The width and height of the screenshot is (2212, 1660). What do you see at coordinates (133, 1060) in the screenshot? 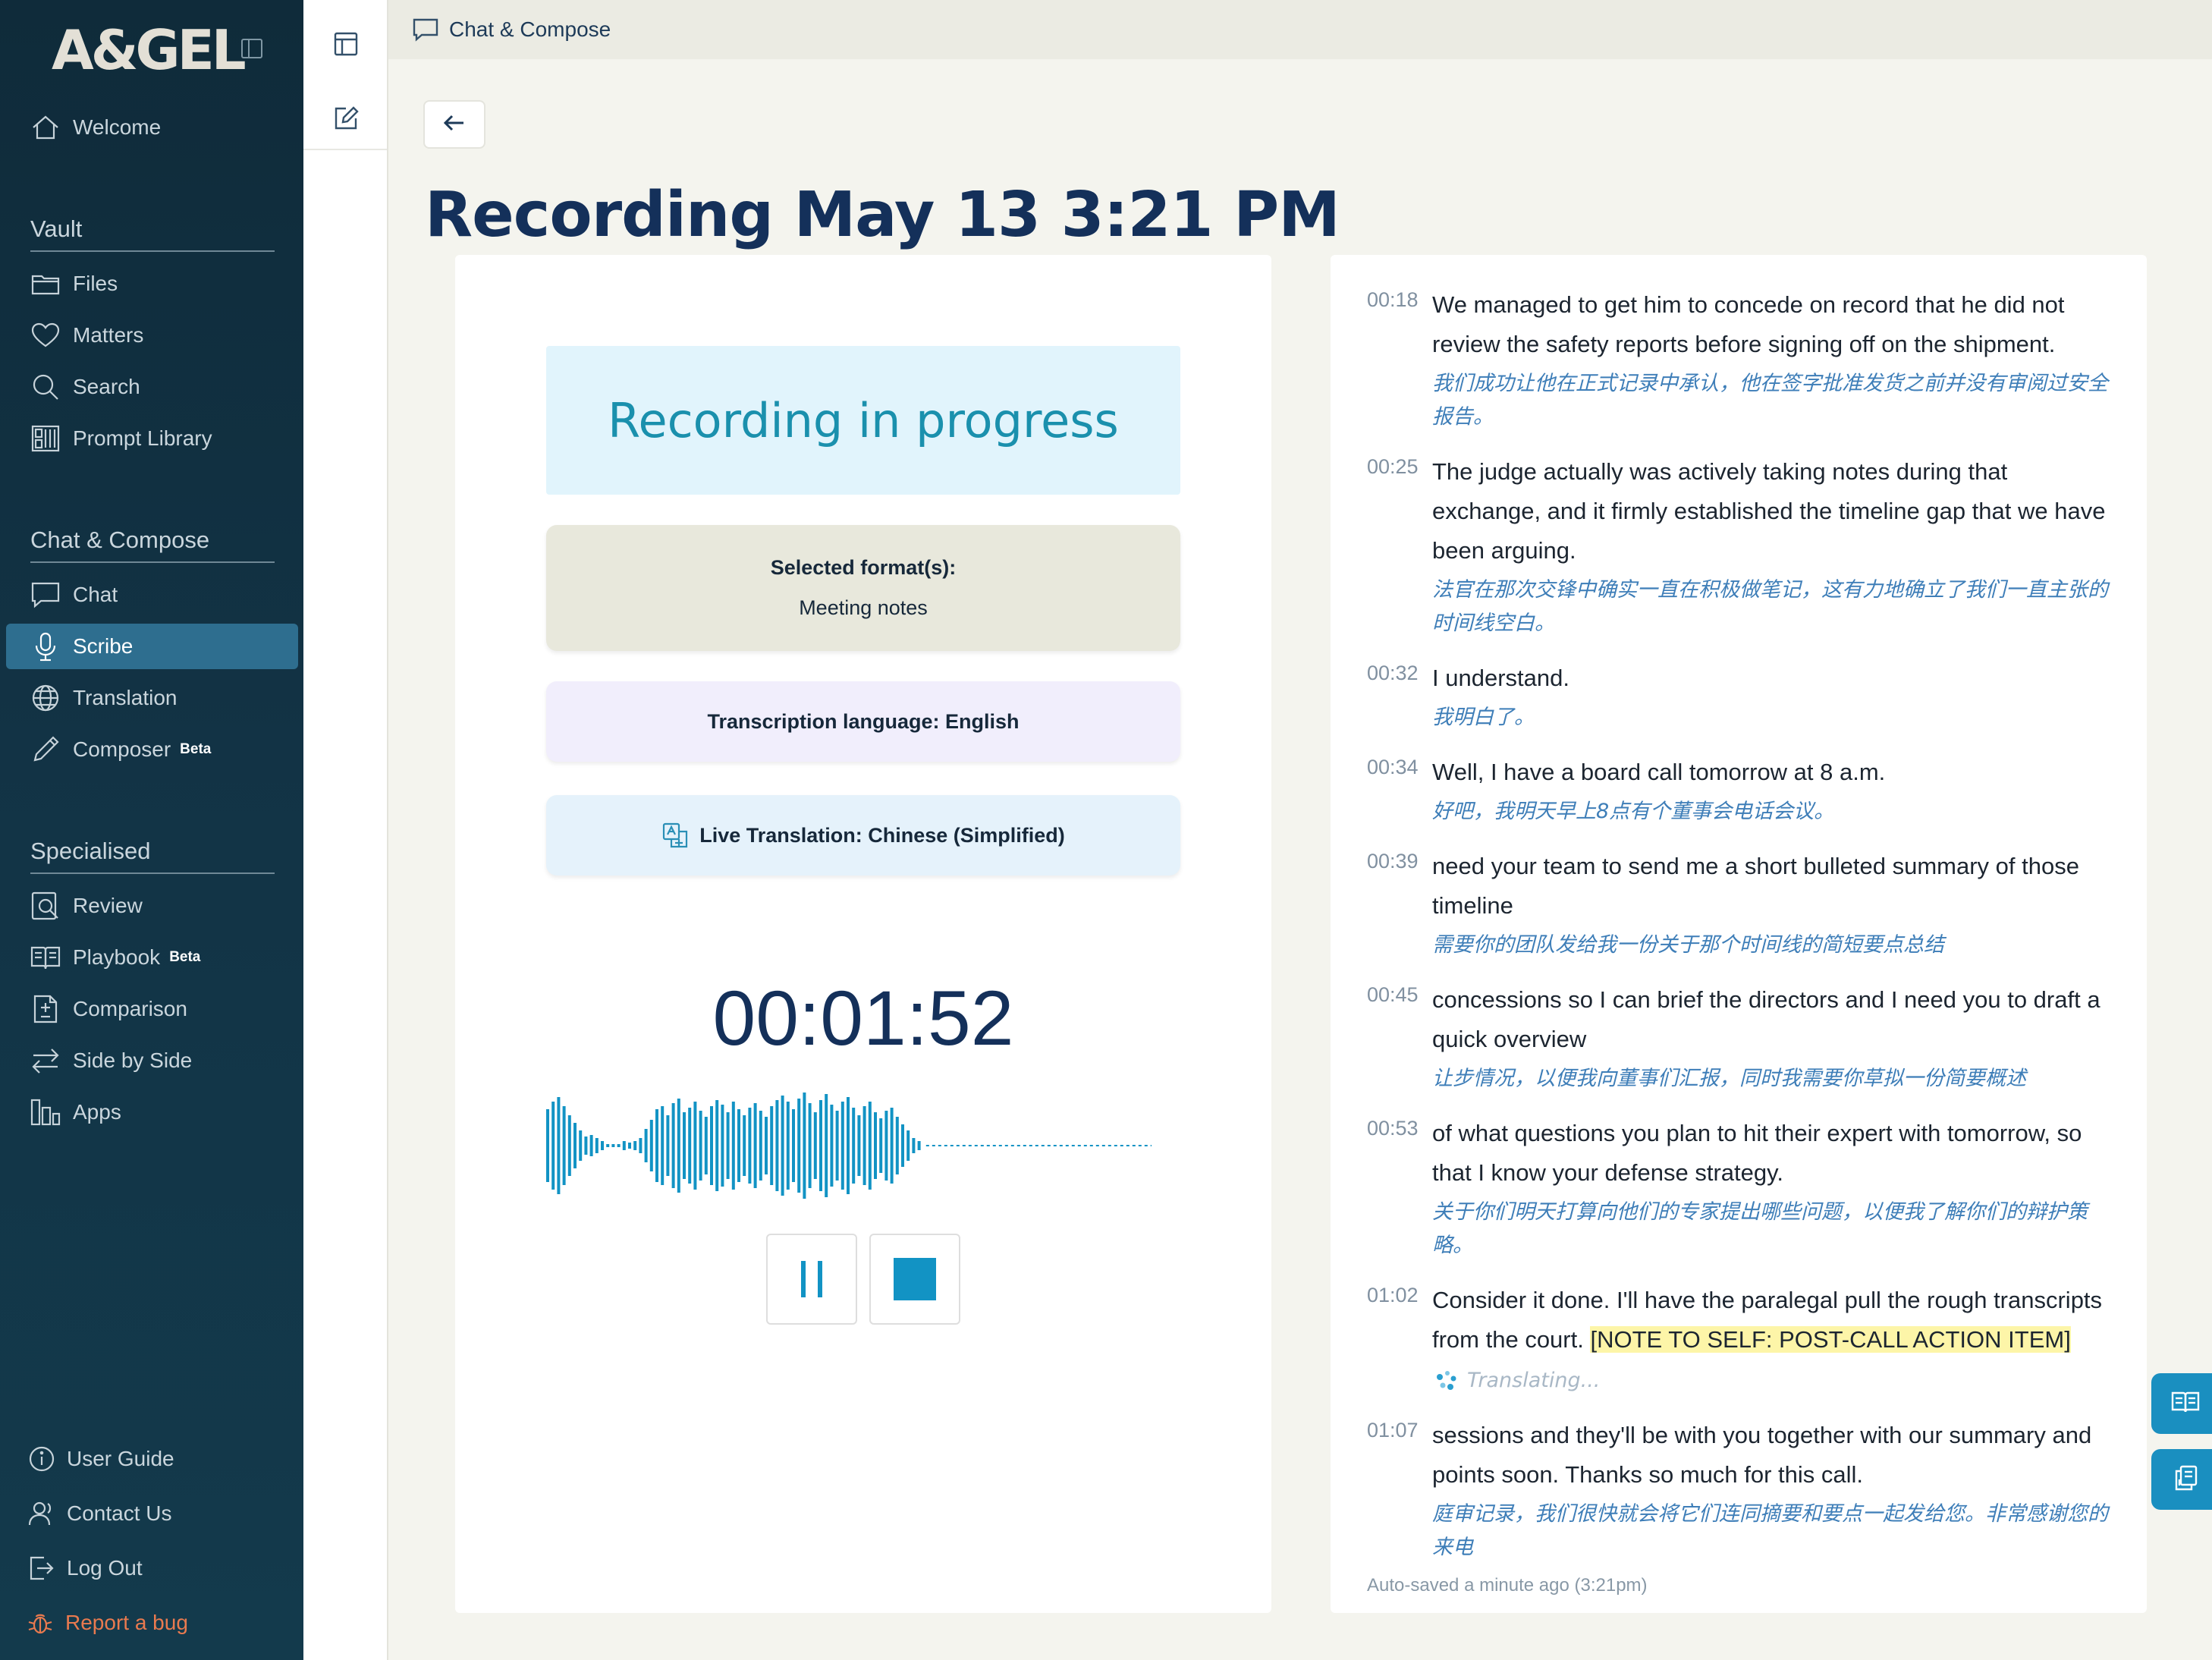
I see `sidebar-item-label: Side by Side` at bounding box center [133, 1060].